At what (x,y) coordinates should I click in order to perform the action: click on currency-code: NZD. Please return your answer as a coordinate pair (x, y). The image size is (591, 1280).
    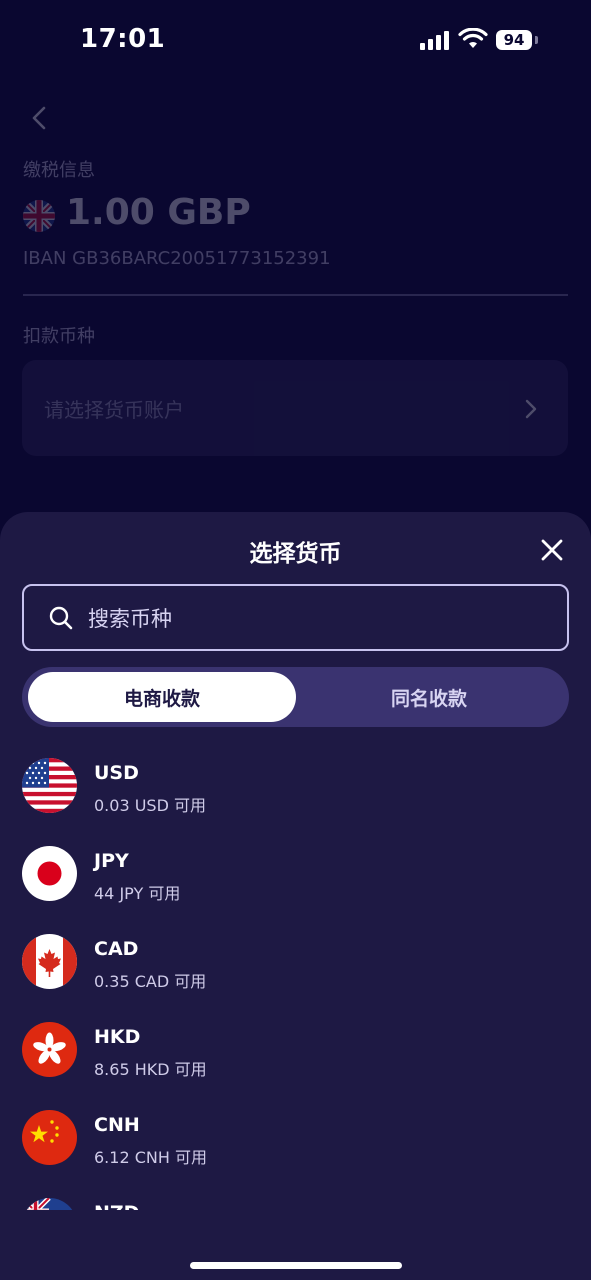
    Looking at the image, I should click on (116, 1206).